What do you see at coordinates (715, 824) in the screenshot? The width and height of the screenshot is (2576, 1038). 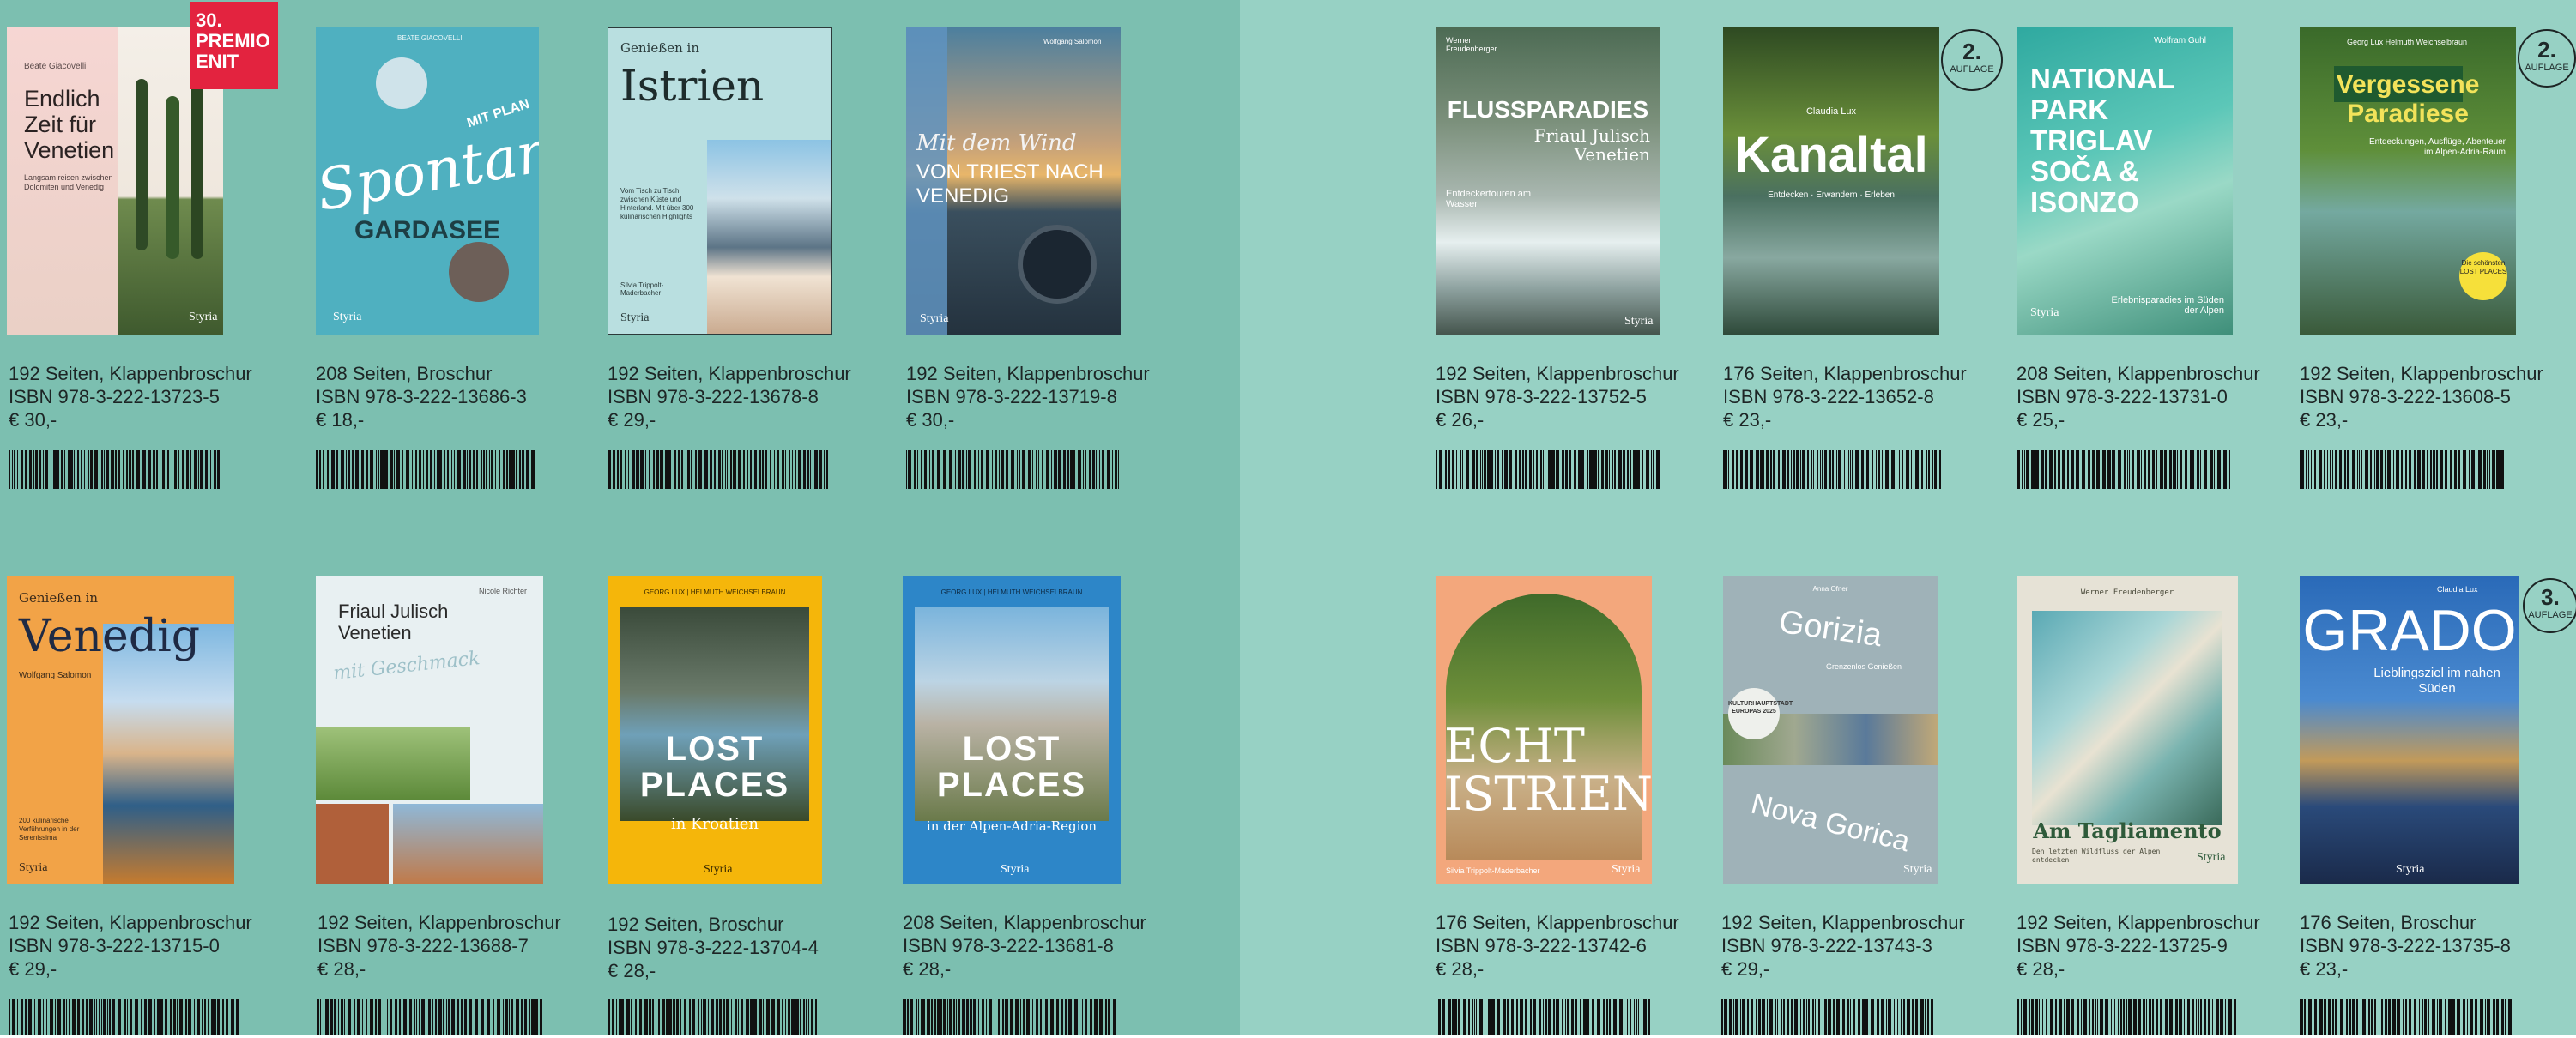 I see `cover-subtitle: in Kroatien` at bounding box center [715, 824].